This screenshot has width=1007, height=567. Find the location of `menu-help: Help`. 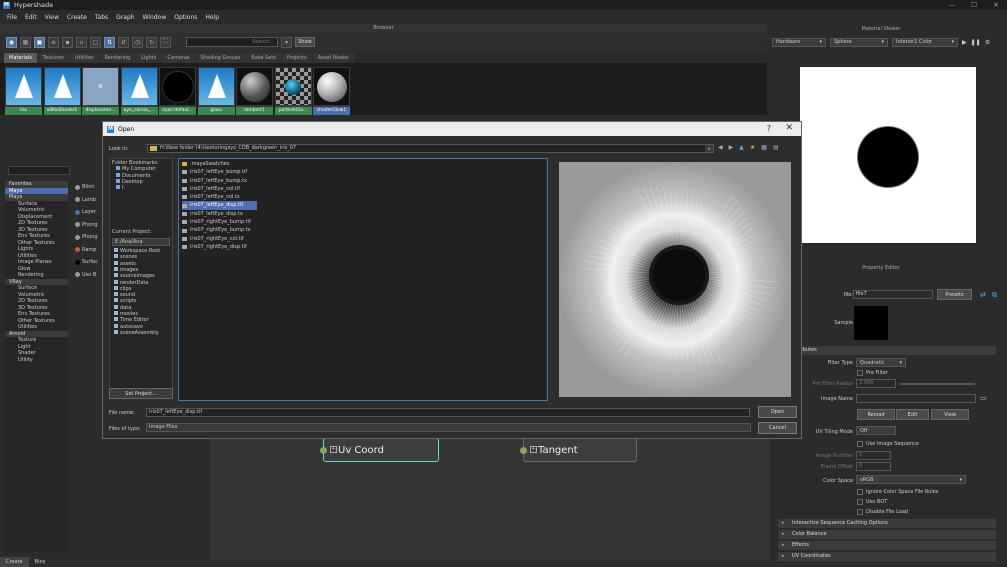

menu-help: Help is located at coordinates (212, 17).